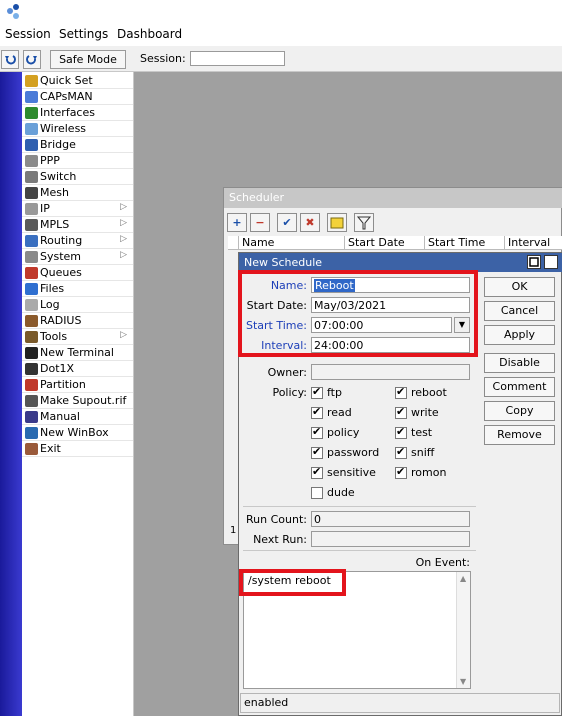 The width and height of the screenshot is (562, 716). I want to click on maximize-icon, so click(534, 262).